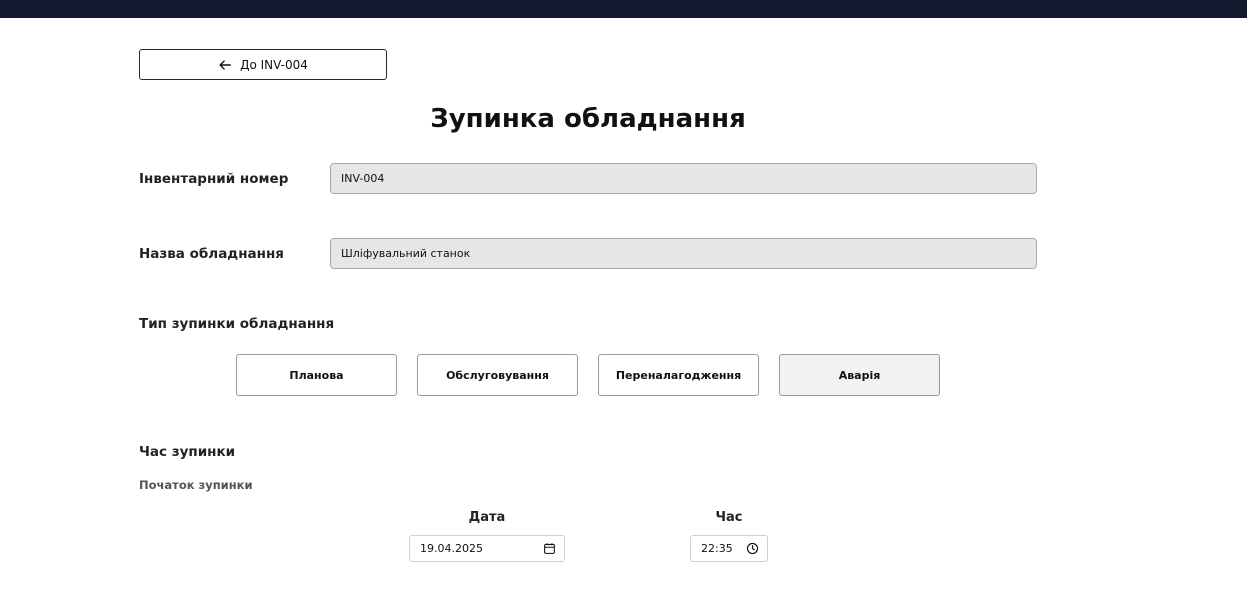 The width and height of the screenshot is (1247, 595). I want to click on arrow-left-icon, so click(225, 64).